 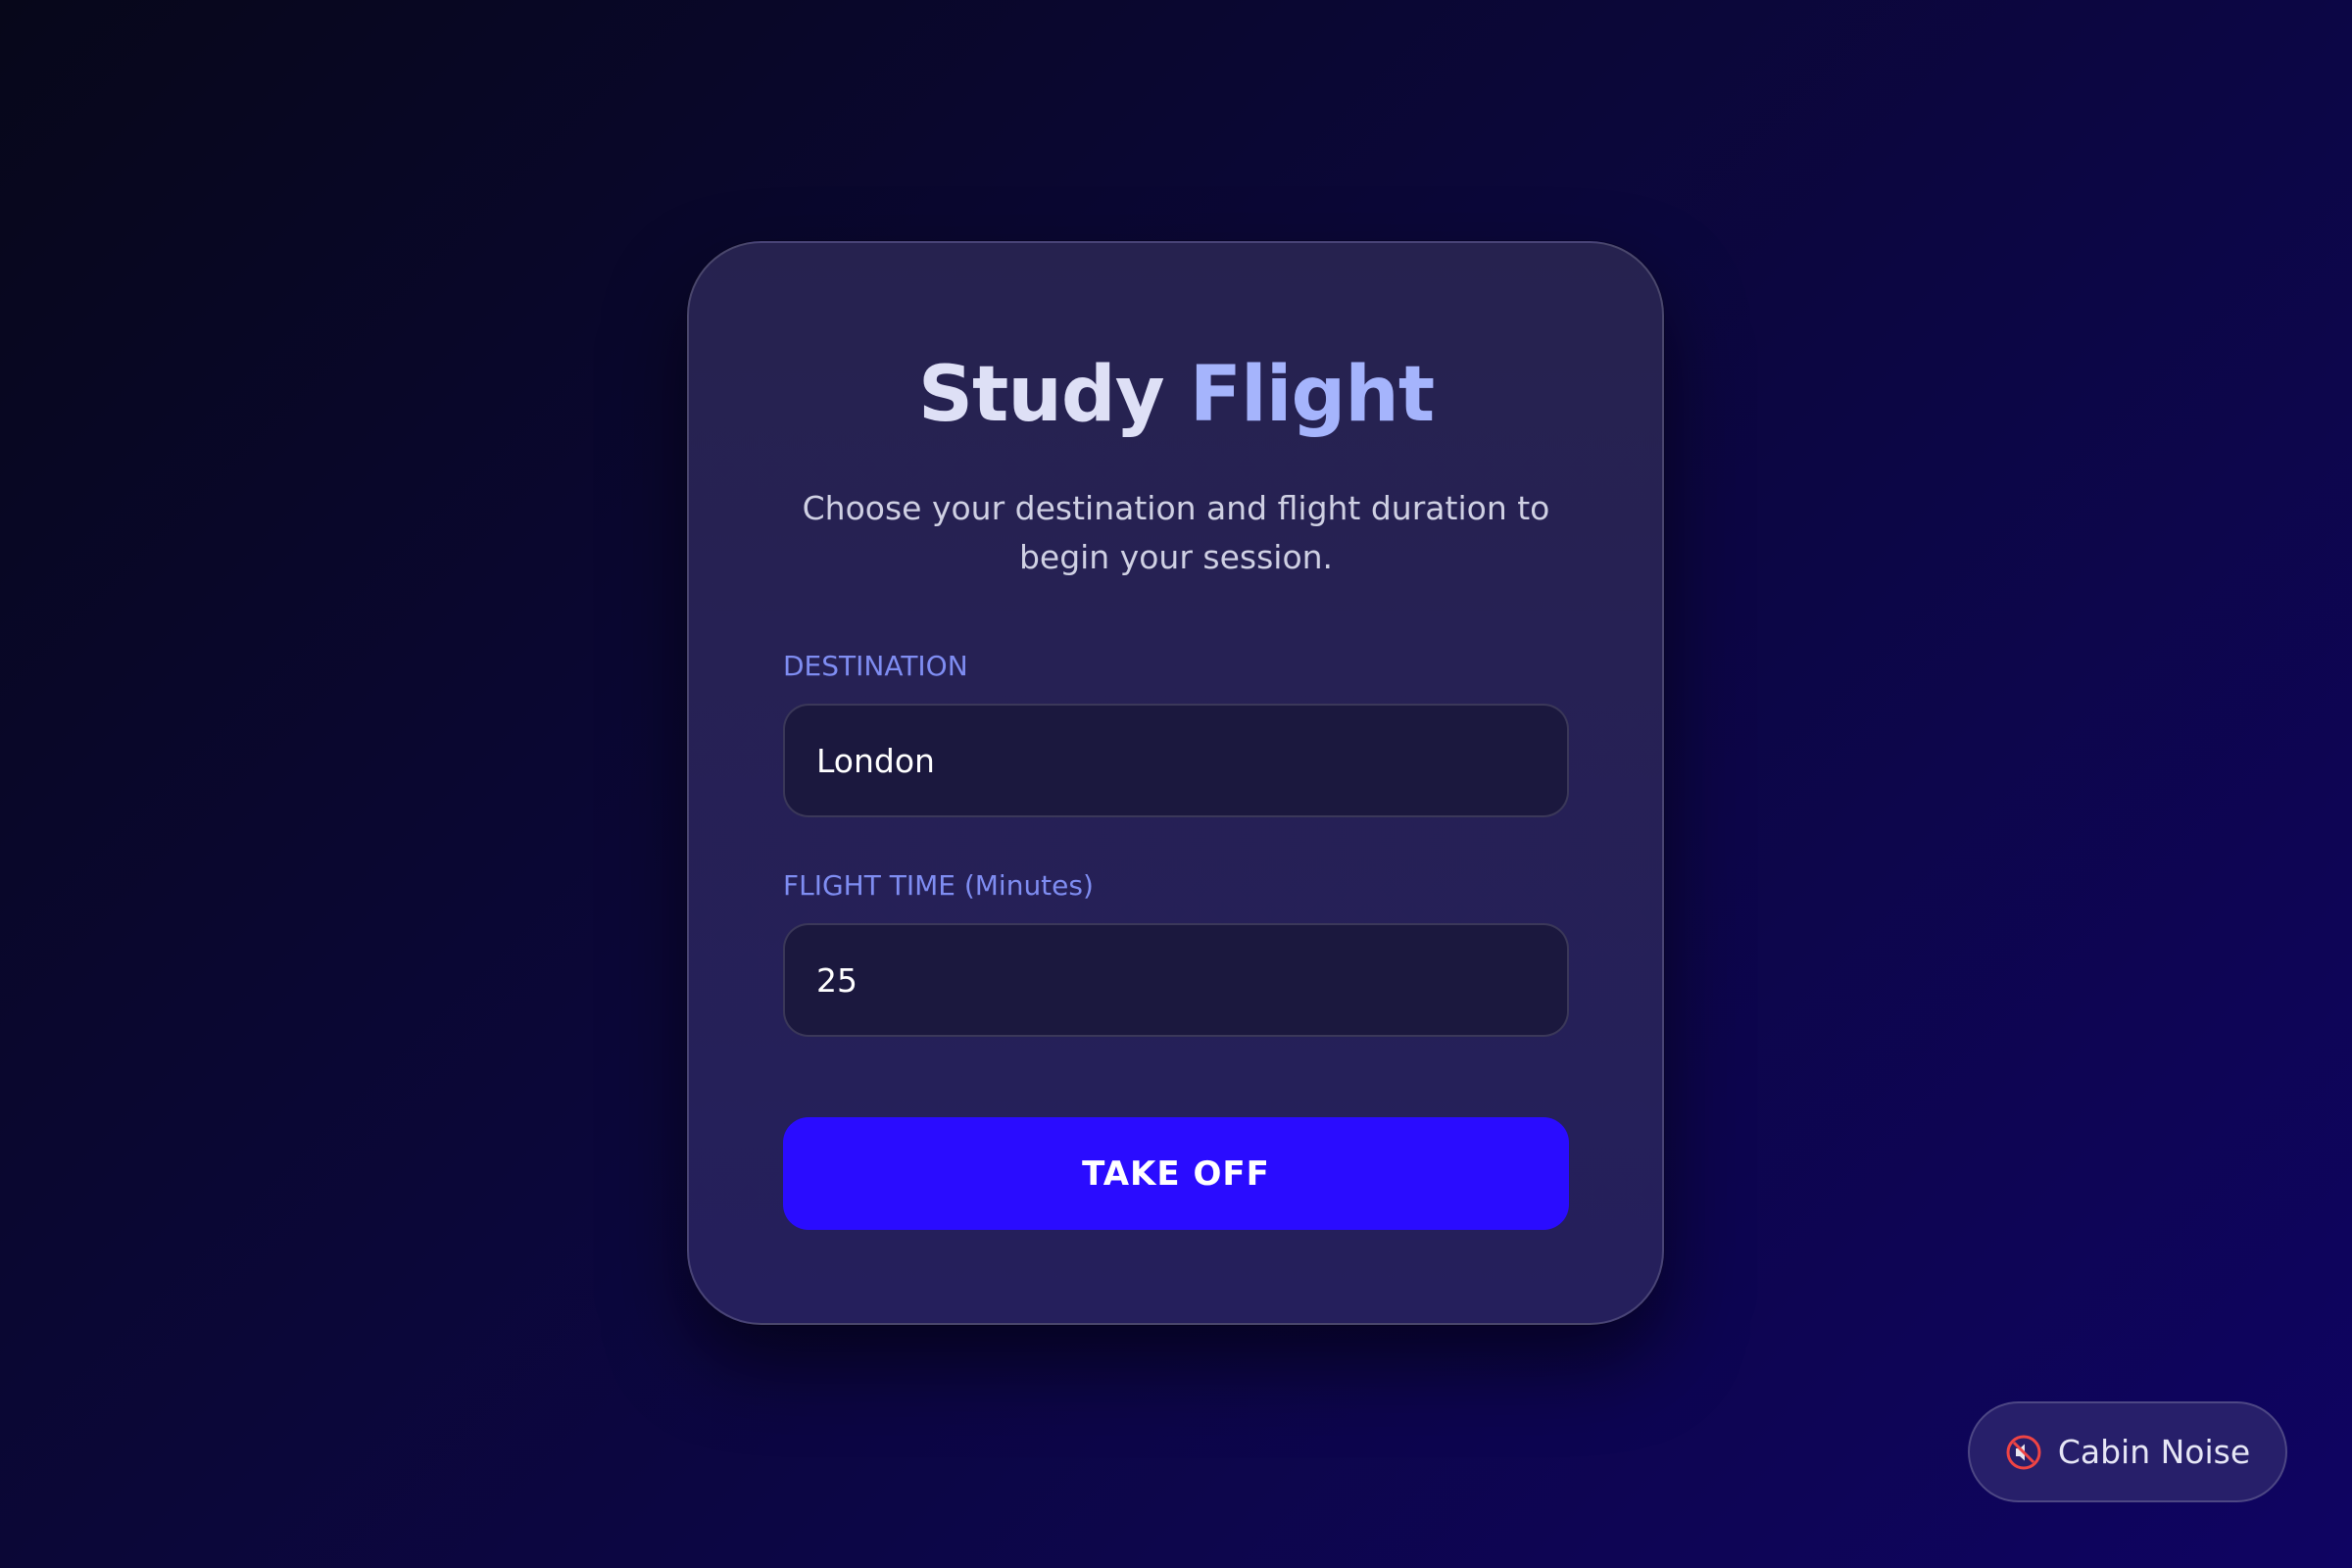 What do you see at coordinates (2023, 1452) in the screenshot?
I see `muted-speaker-icon` at bounding box center [2023, 1452].